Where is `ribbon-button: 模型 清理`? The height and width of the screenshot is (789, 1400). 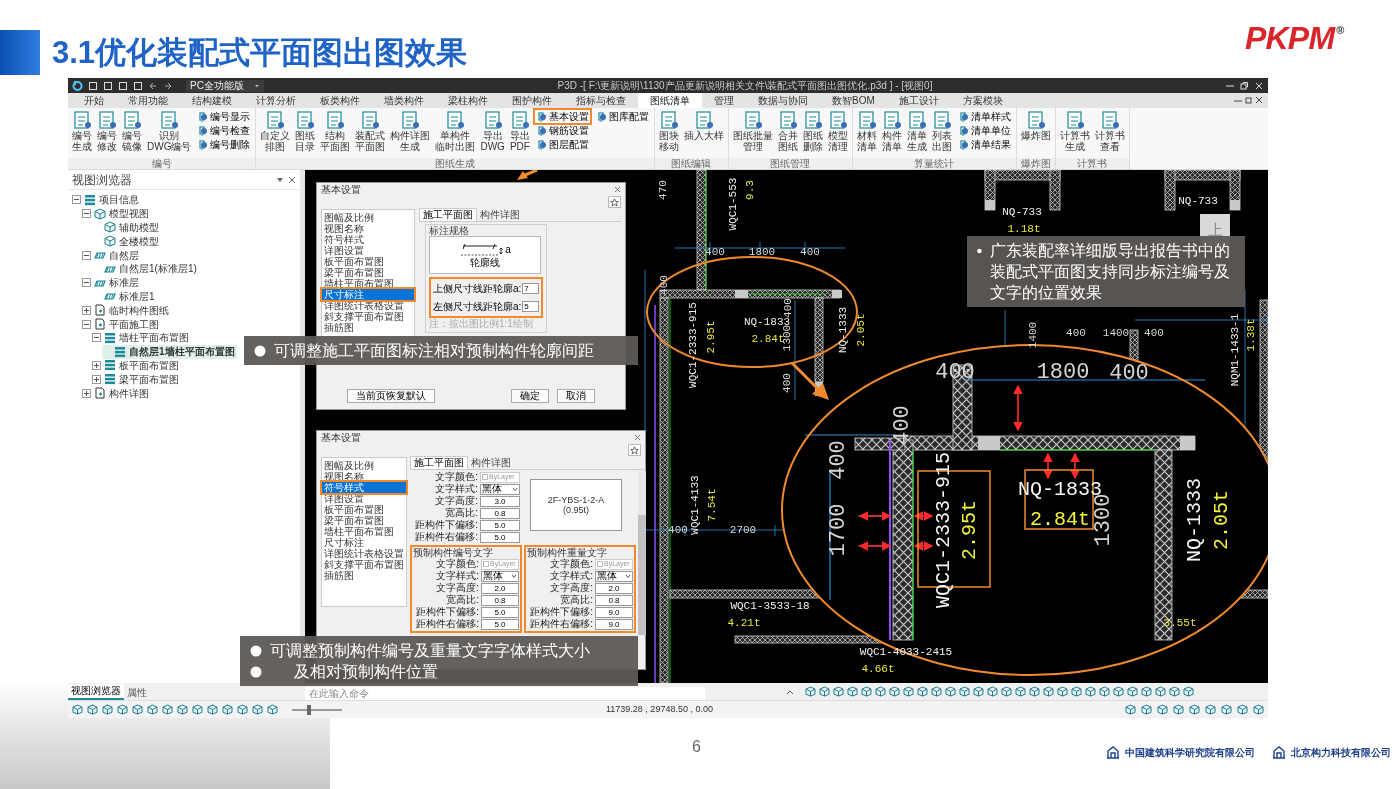
ribbon-button: 模型 清理 is located at coordinates (837, 131).